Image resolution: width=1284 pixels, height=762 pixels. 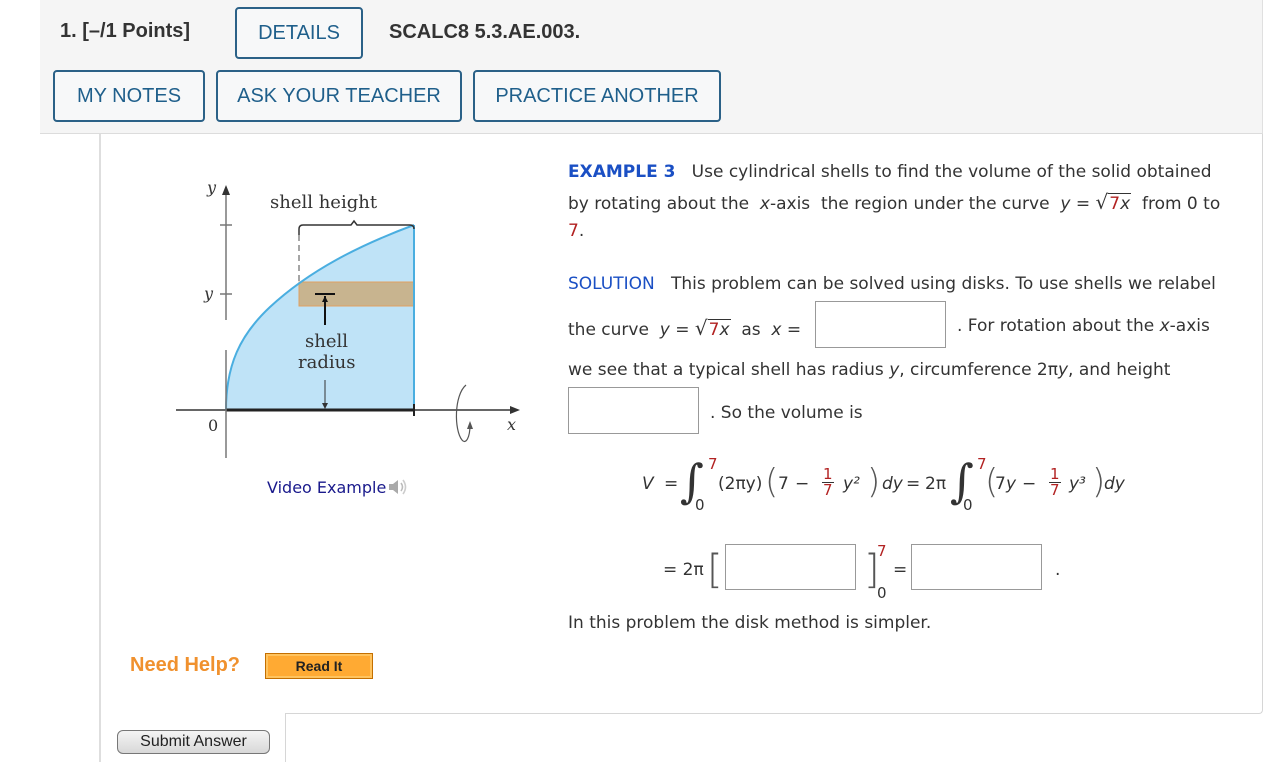 I want to click on example-label: EXAMPLE 3, so click(x=622, y=172).